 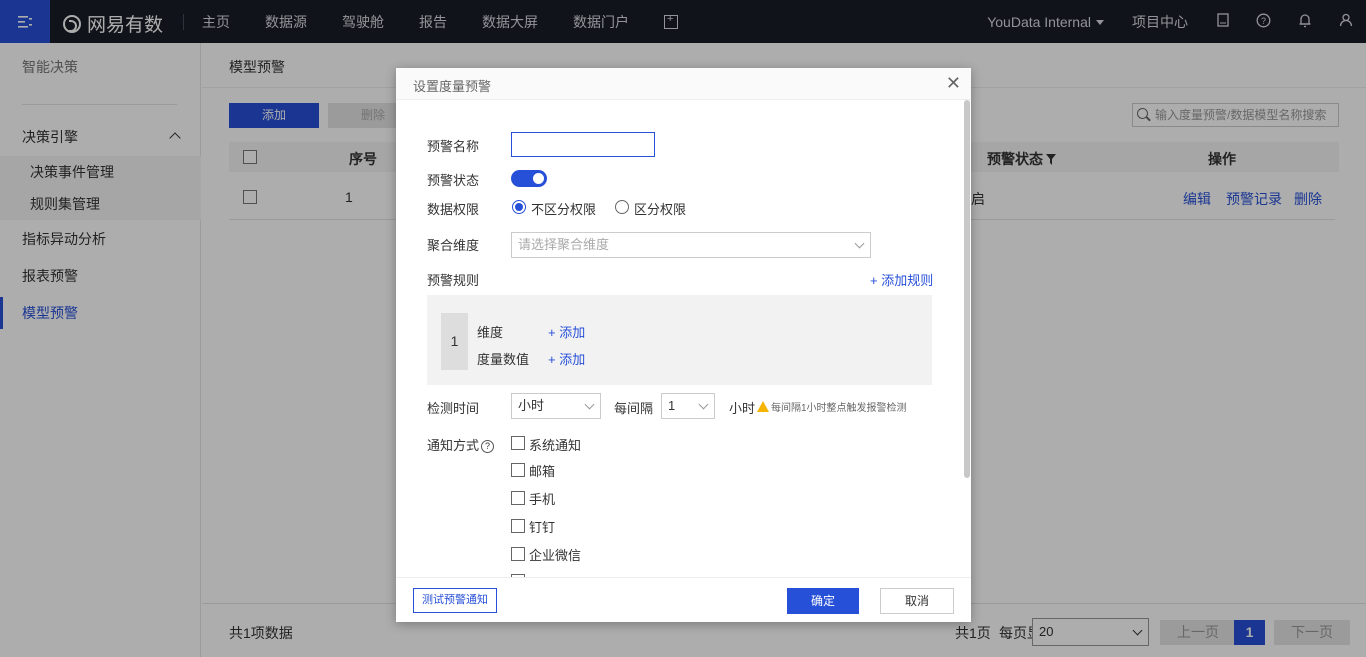 I want to click on aggregation-placeholder: 请选择聚合维度, so click(x=564, y=244).